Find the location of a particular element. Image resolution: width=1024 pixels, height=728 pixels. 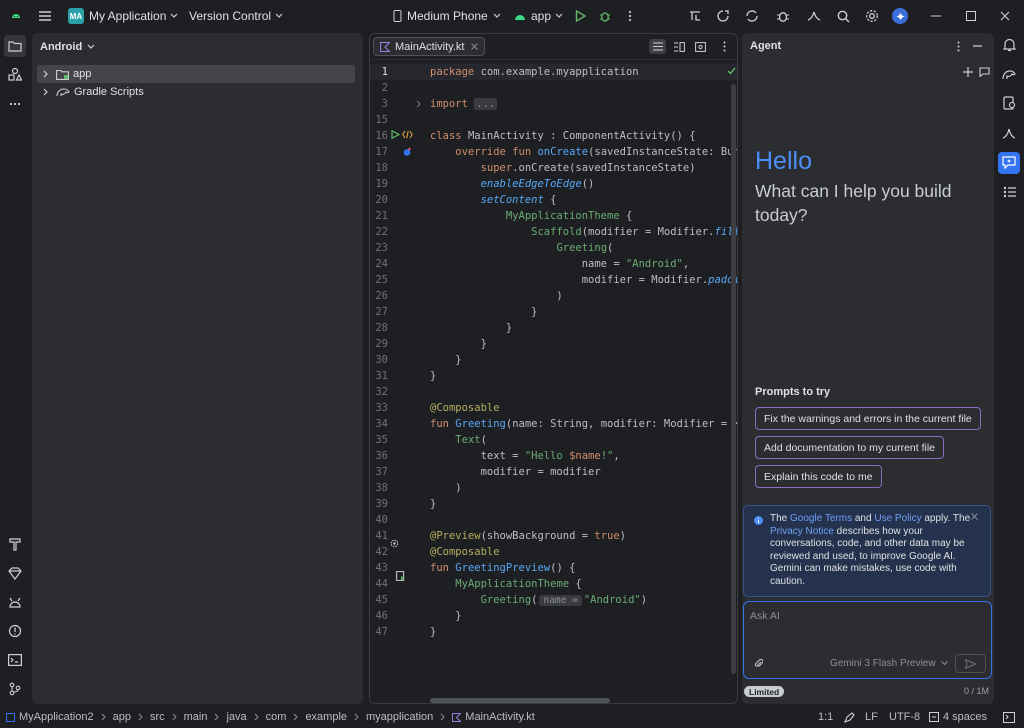

indent-setting: 4 spaces is located at coordinates (958, 717).